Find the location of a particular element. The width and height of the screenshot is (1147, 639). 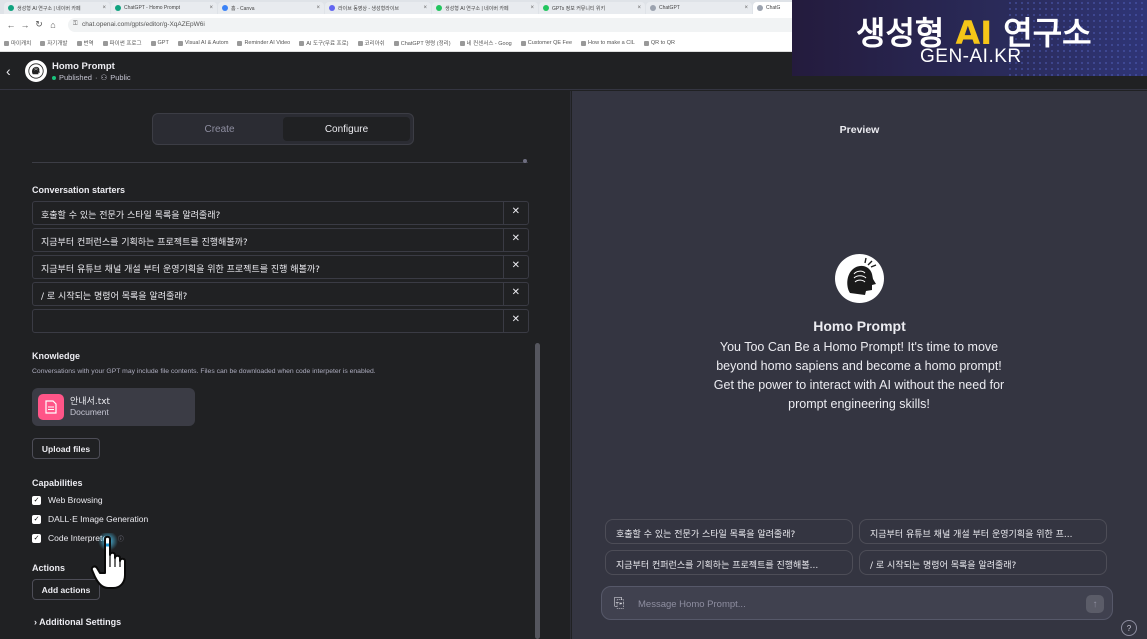

bookmark-item: Visual AI & Autom is located at coordinates (202, 43).